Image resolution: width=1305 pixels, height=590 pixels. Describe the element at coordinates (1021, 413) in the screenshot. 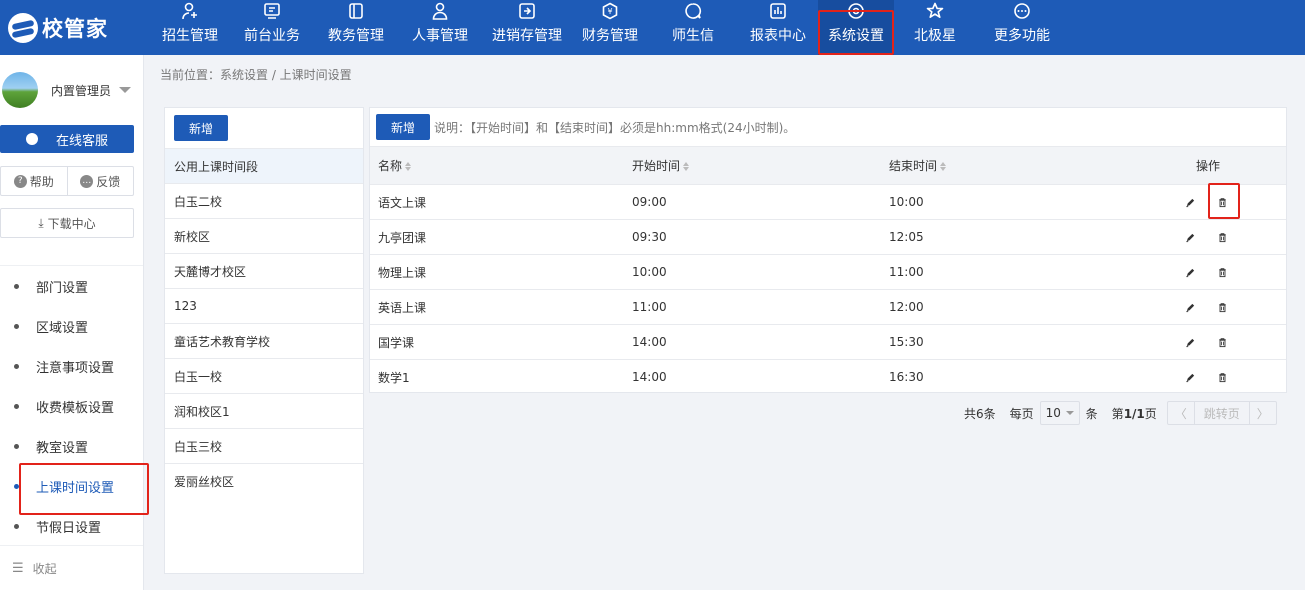

I see `per-page-prefix: 每页` at that location.